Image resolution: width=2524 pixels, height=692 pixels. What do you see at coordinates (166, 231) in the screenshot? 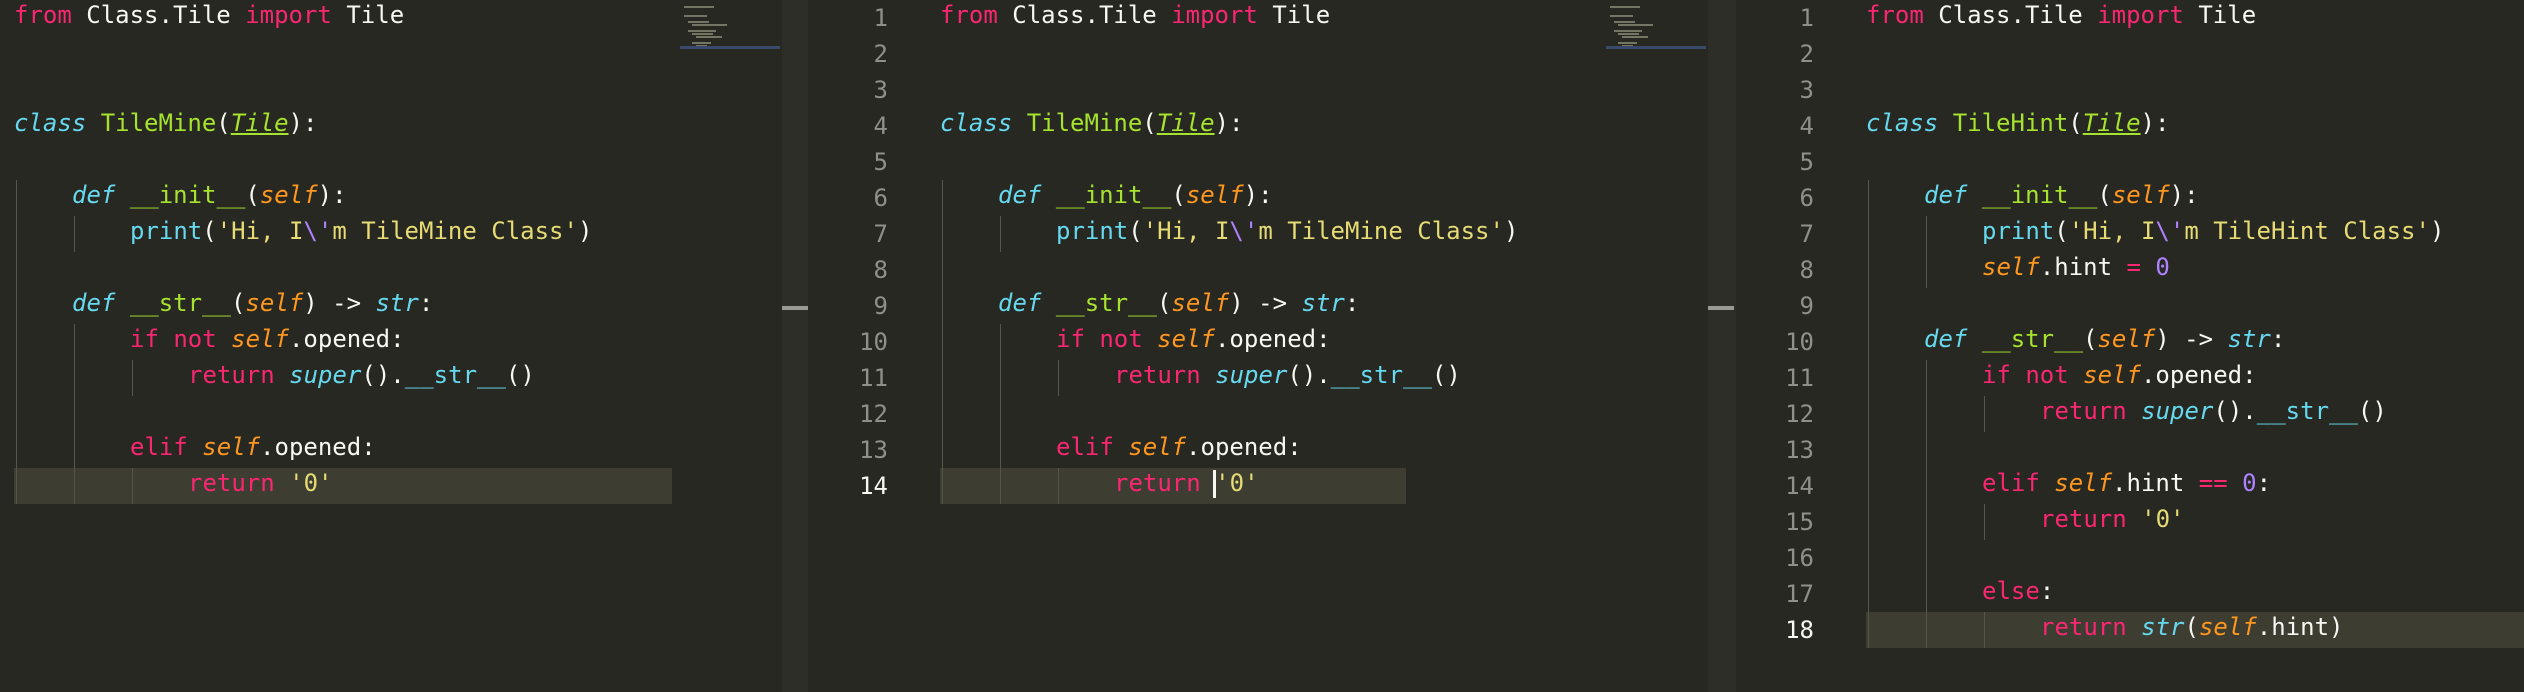
I see `code-token: print` at bounding box center [166, 231].